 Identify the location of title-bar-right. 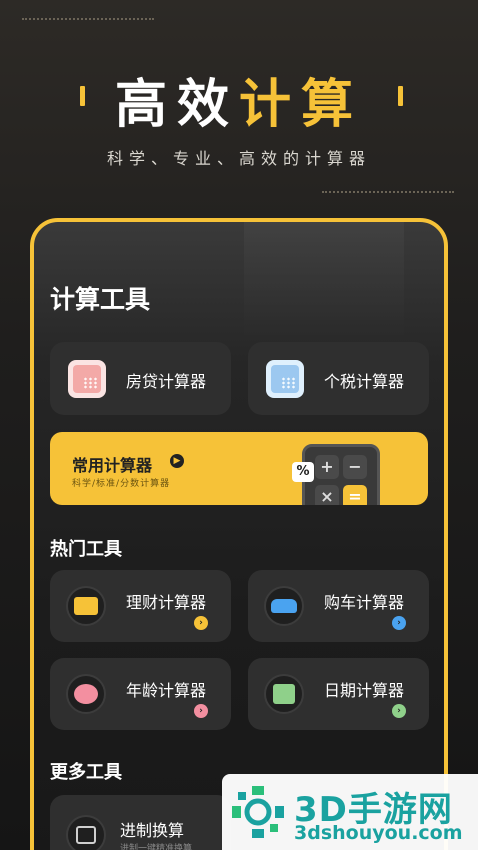
(400, 96).